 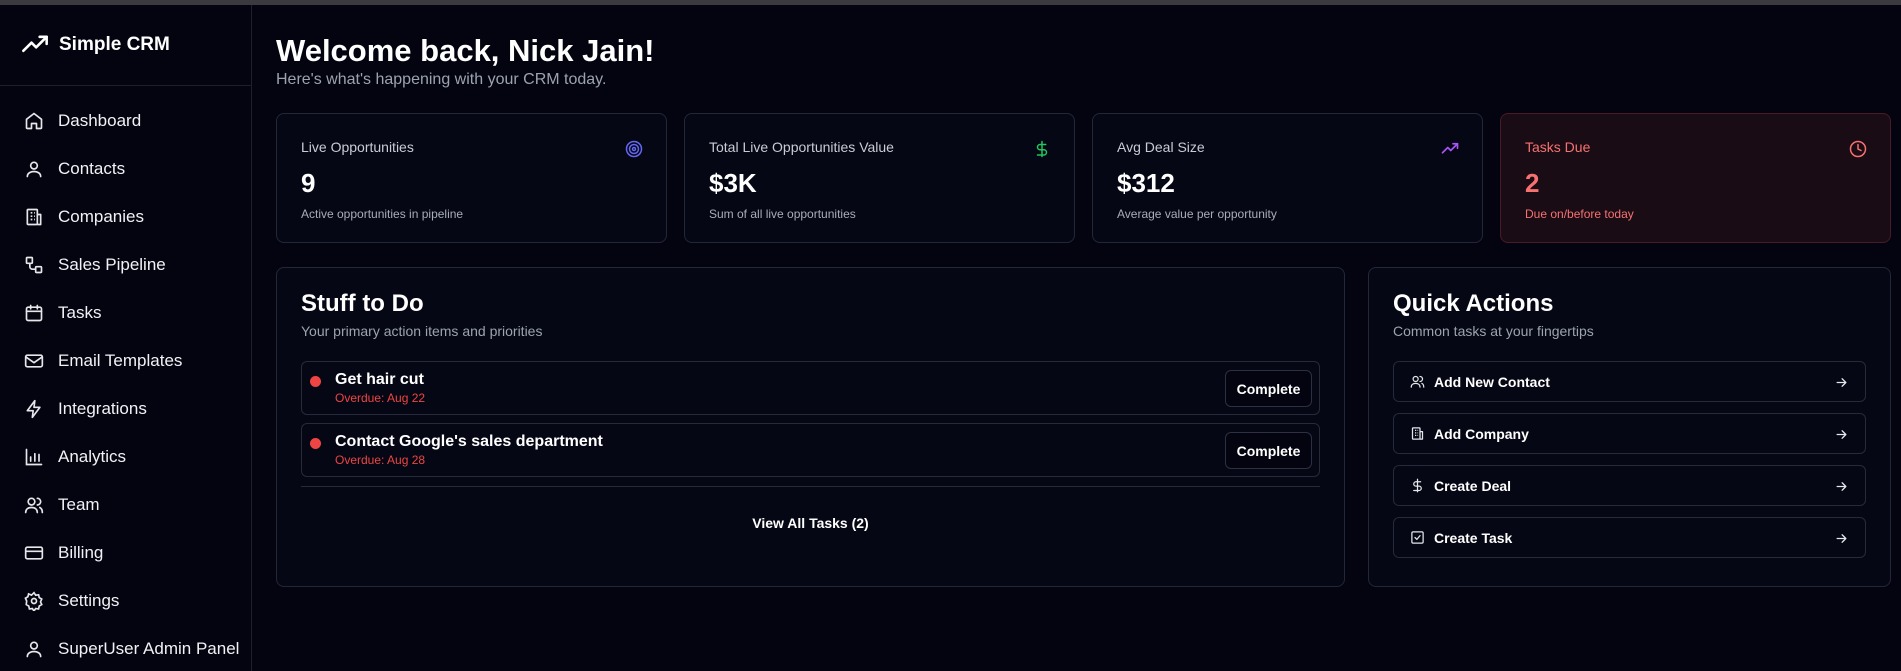 What do you see at coordinates (782, 214) in the screenshot?
I see `stat-description: Sum of all live opportunities` at bounding box center [782, 214].